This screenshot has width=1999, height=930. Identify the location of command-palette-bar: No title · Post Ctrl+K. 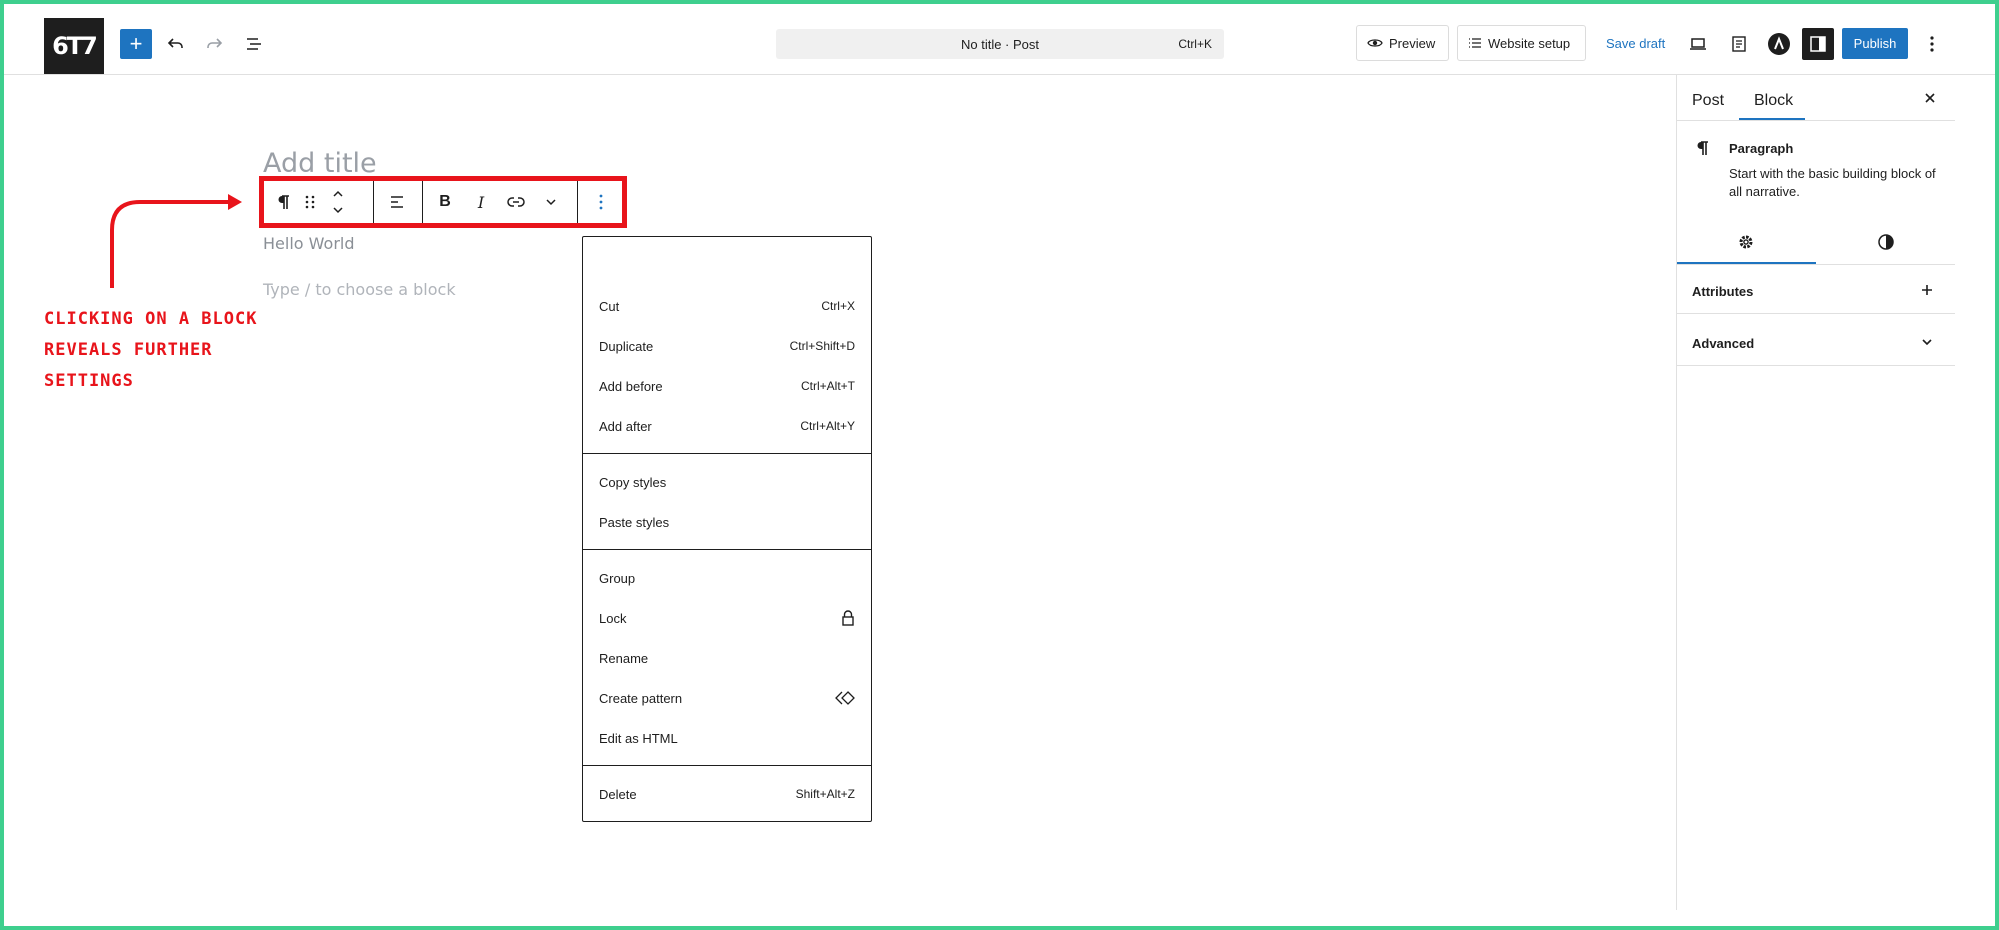
(1000, 44).